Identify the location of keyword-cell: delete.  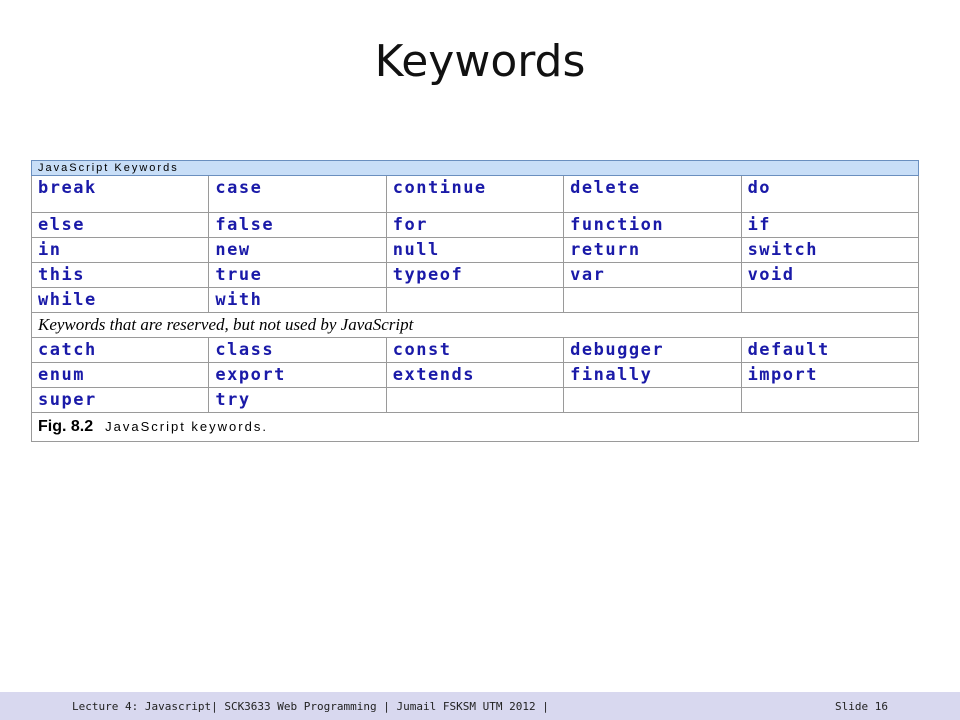
(652, 194).